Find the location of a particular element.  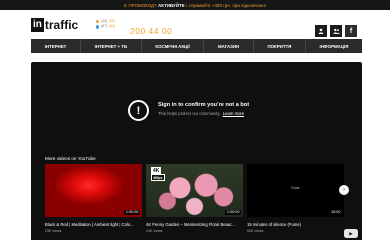

nav-item-coverage: ПОКРИТТЯ is located at coordinates (280, 46).